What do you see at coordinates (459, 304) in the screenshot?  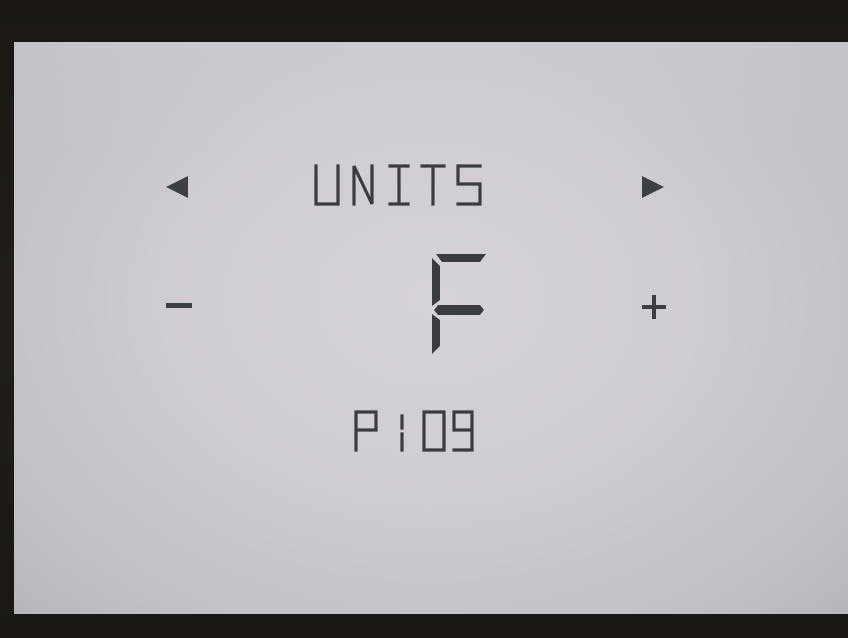 I see `current-value` at bounding box center [459, 304].